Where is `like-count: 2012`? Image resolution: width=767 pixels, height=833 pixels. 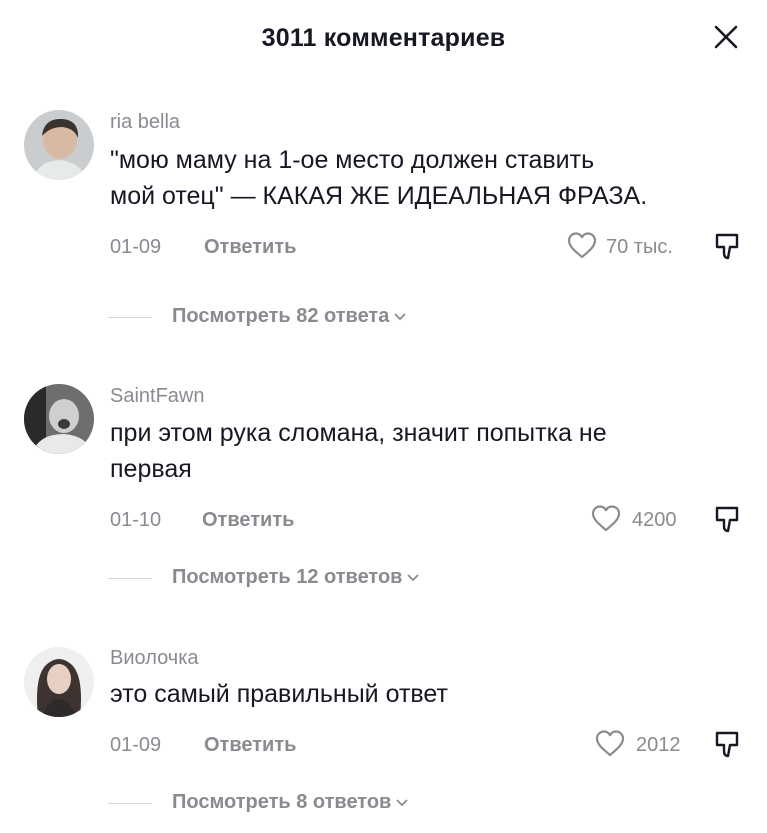
like-count: 2012 is located at coordinates (658, 745).